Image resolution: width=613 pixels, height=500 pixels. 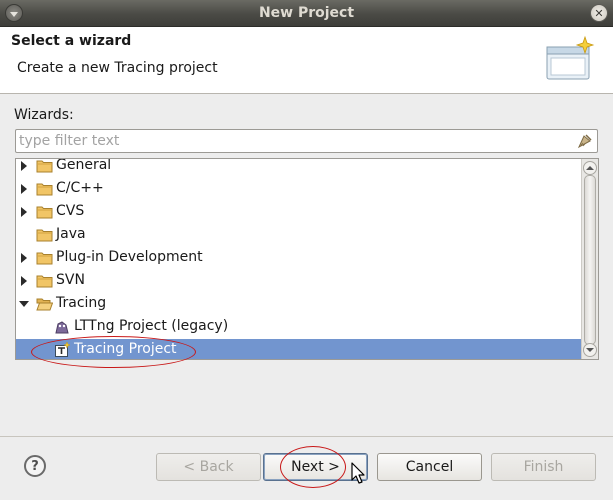 I want to click on scrollbar-thumb, so click(x=590, y=260).